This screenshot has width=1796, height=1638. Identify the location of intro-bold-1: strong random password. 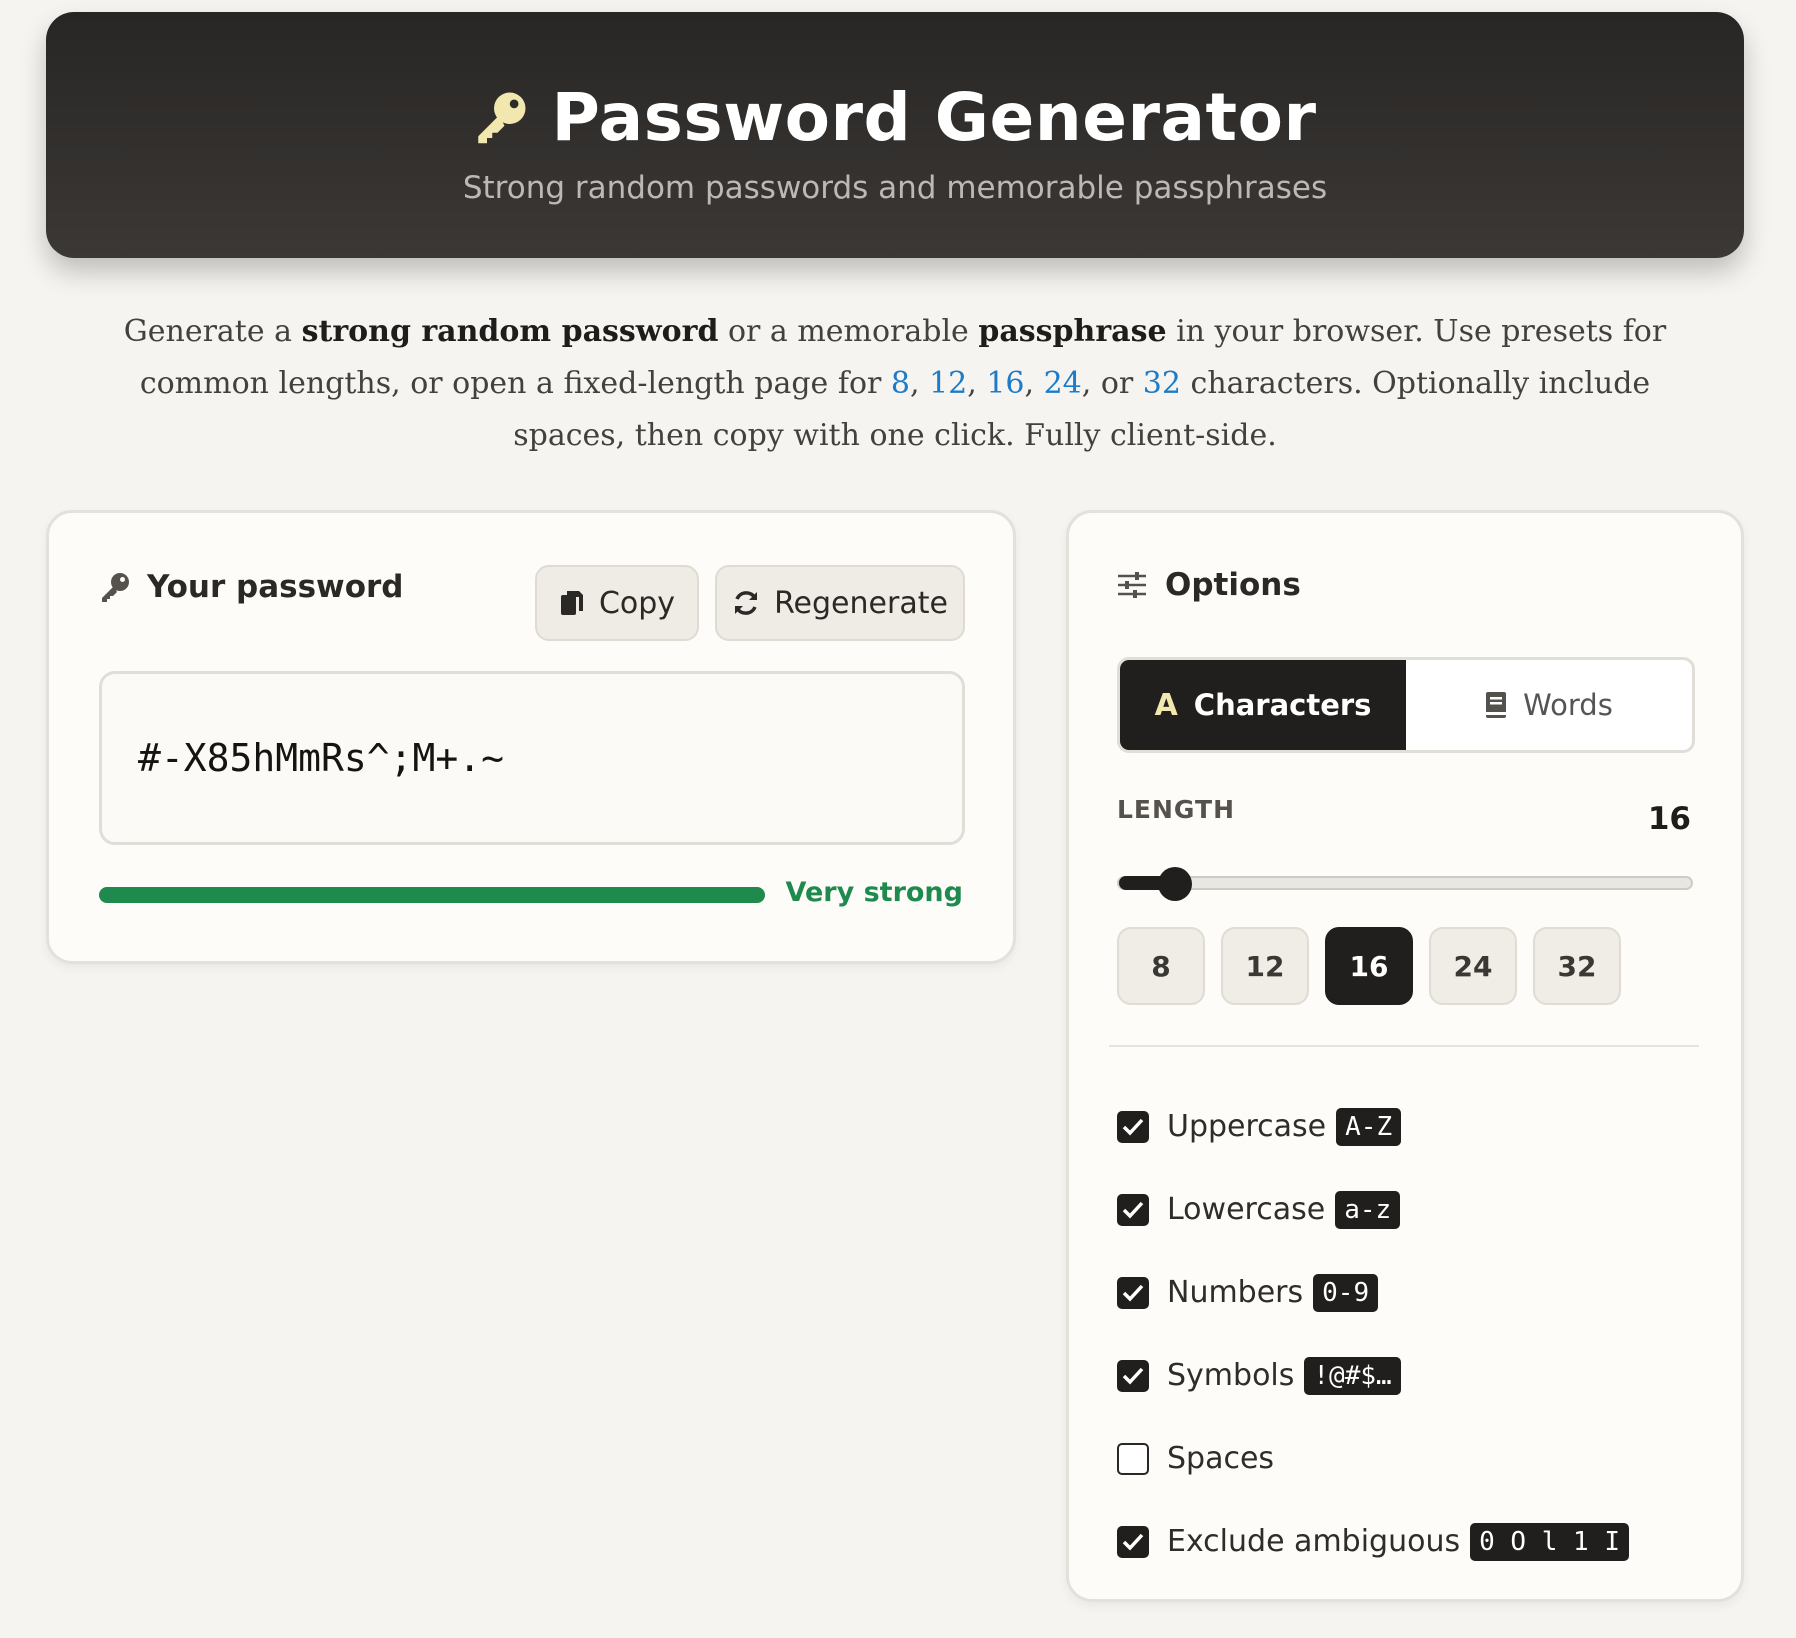
(510, 331).